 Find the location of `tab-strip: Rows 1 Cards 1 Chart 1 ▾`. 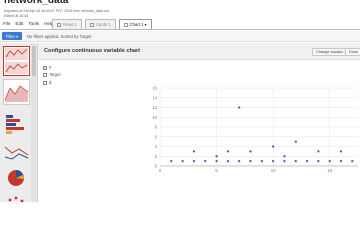

tab-strip: Rows 1 Cards 1 Chart 1 ▾ is located at coordinates (102, 24).